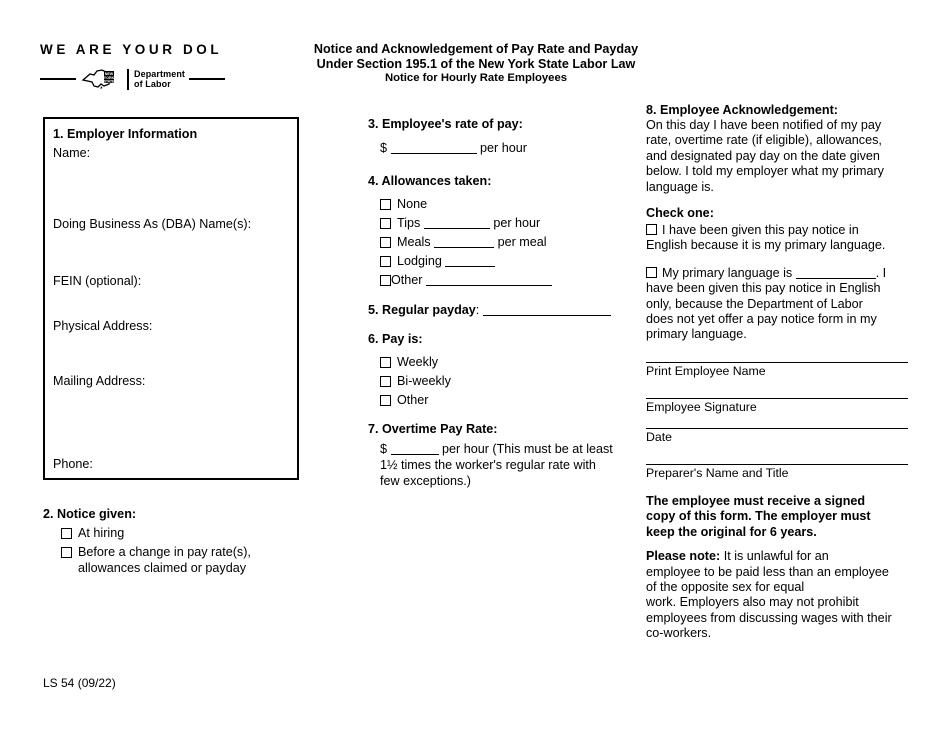 Image resolution: width=950 pixels, height=735 pixels. Describe the element at coordinates (496, 381) in the screenshot. I see `pay-frequency-option-biweekly: Bi-weekly` at that location.